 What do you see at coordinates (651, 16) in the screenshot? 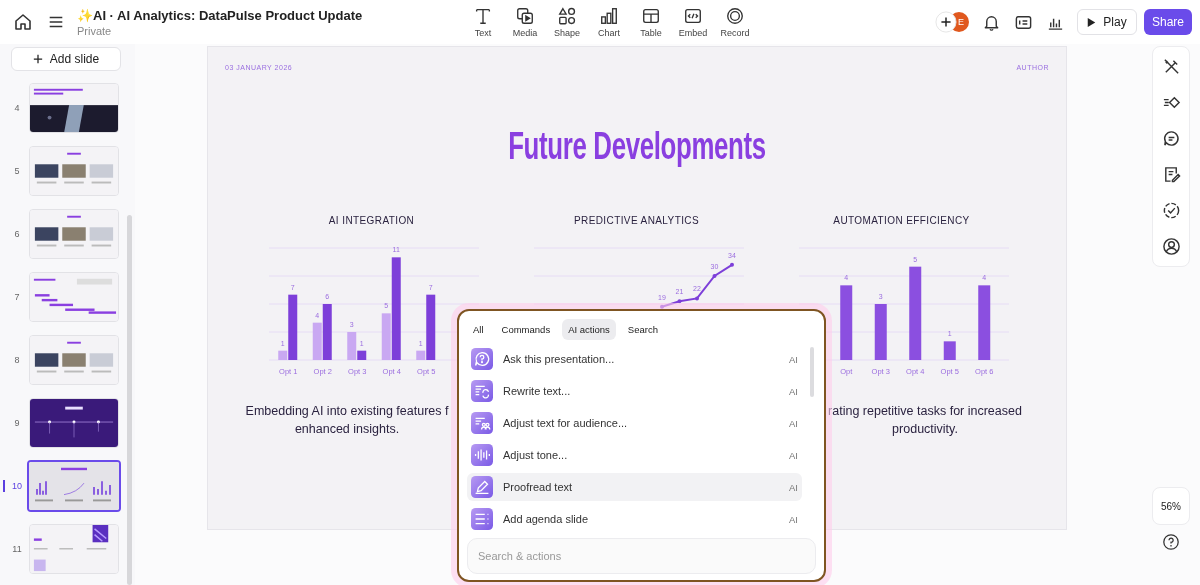
I see `table-icon` at bounding box center [651, 16].